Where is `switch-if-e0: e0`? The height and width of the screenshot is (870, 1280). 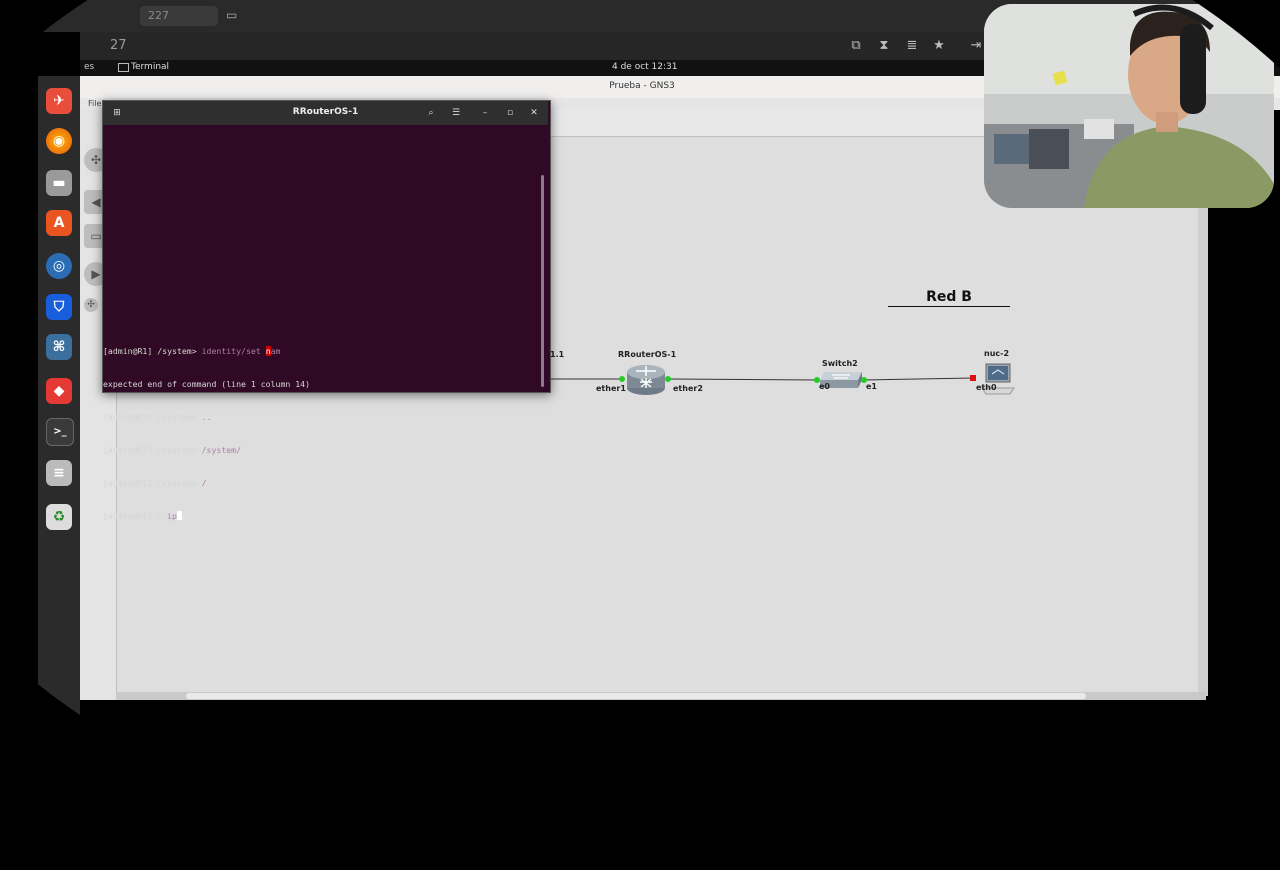 switch-if-e0: e0 is located at coordinates (824, 386).